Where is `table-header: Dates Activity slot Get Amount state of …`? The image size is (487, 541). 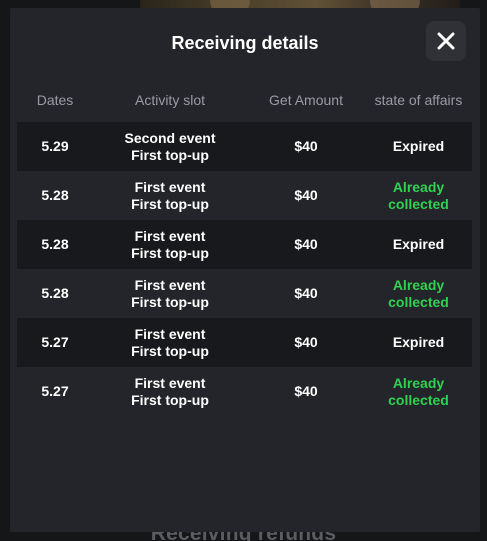
table-header: Dates Activity slot Get Amount state of … is located at coordinates (244, 100).